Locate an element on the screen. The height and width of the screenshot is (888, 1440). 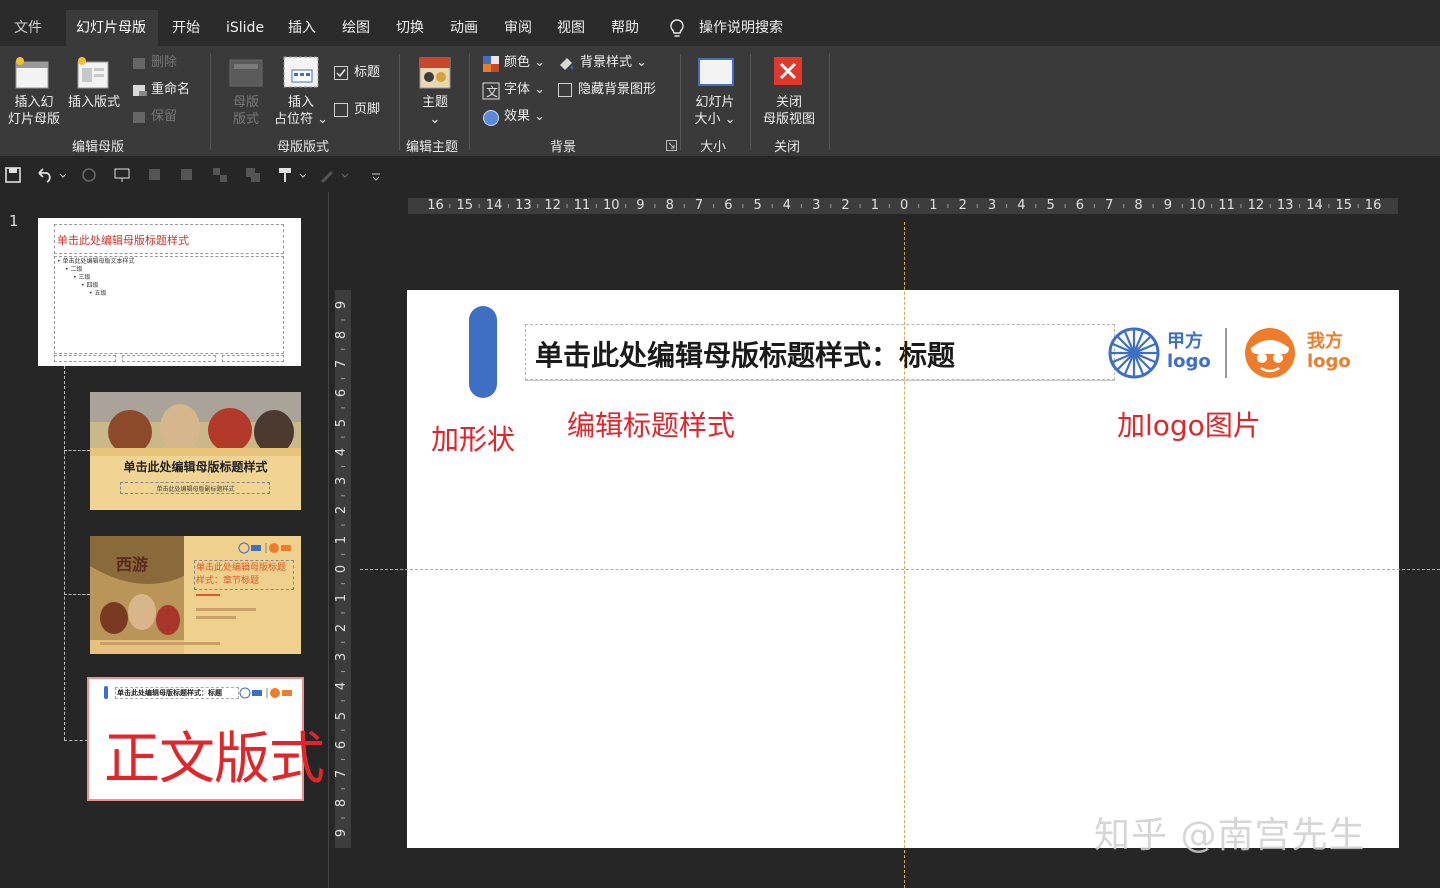
thumb-body: • 单击此处编辑母版文本样式 • 二级 • 三级 • 四级 • 五级 is located at coordinates (96, 277).